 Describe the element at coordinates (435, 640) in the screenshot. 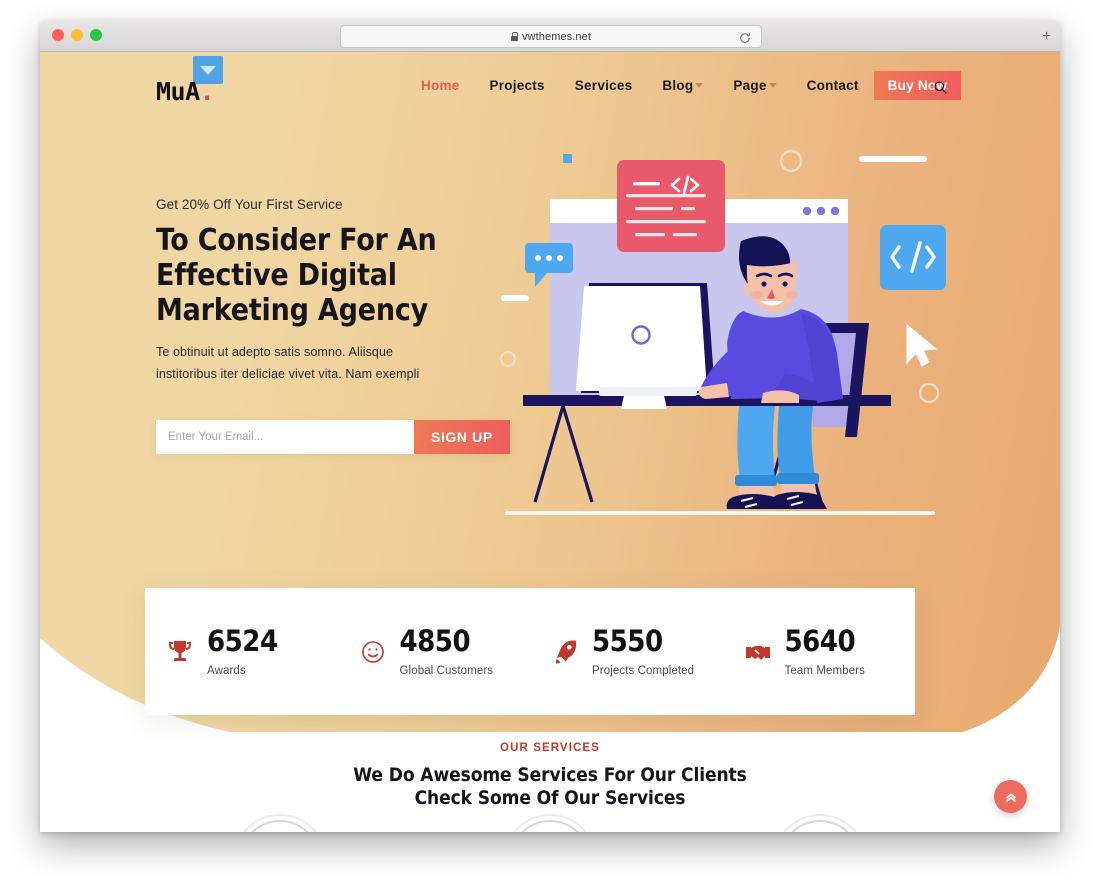

I see `stat-value: 4850` at that location.